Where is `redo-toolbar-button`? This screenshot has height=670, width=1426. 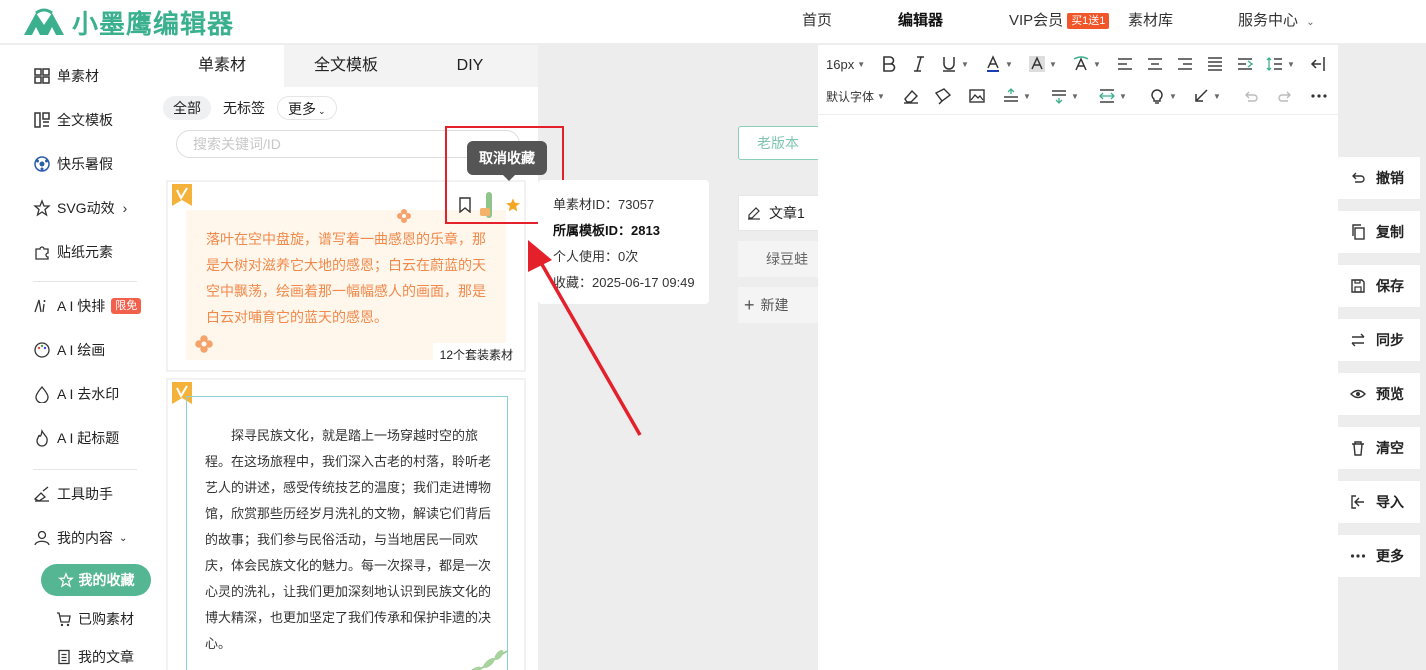 redo-toolbar-button is located at coordinates (1285, 96).